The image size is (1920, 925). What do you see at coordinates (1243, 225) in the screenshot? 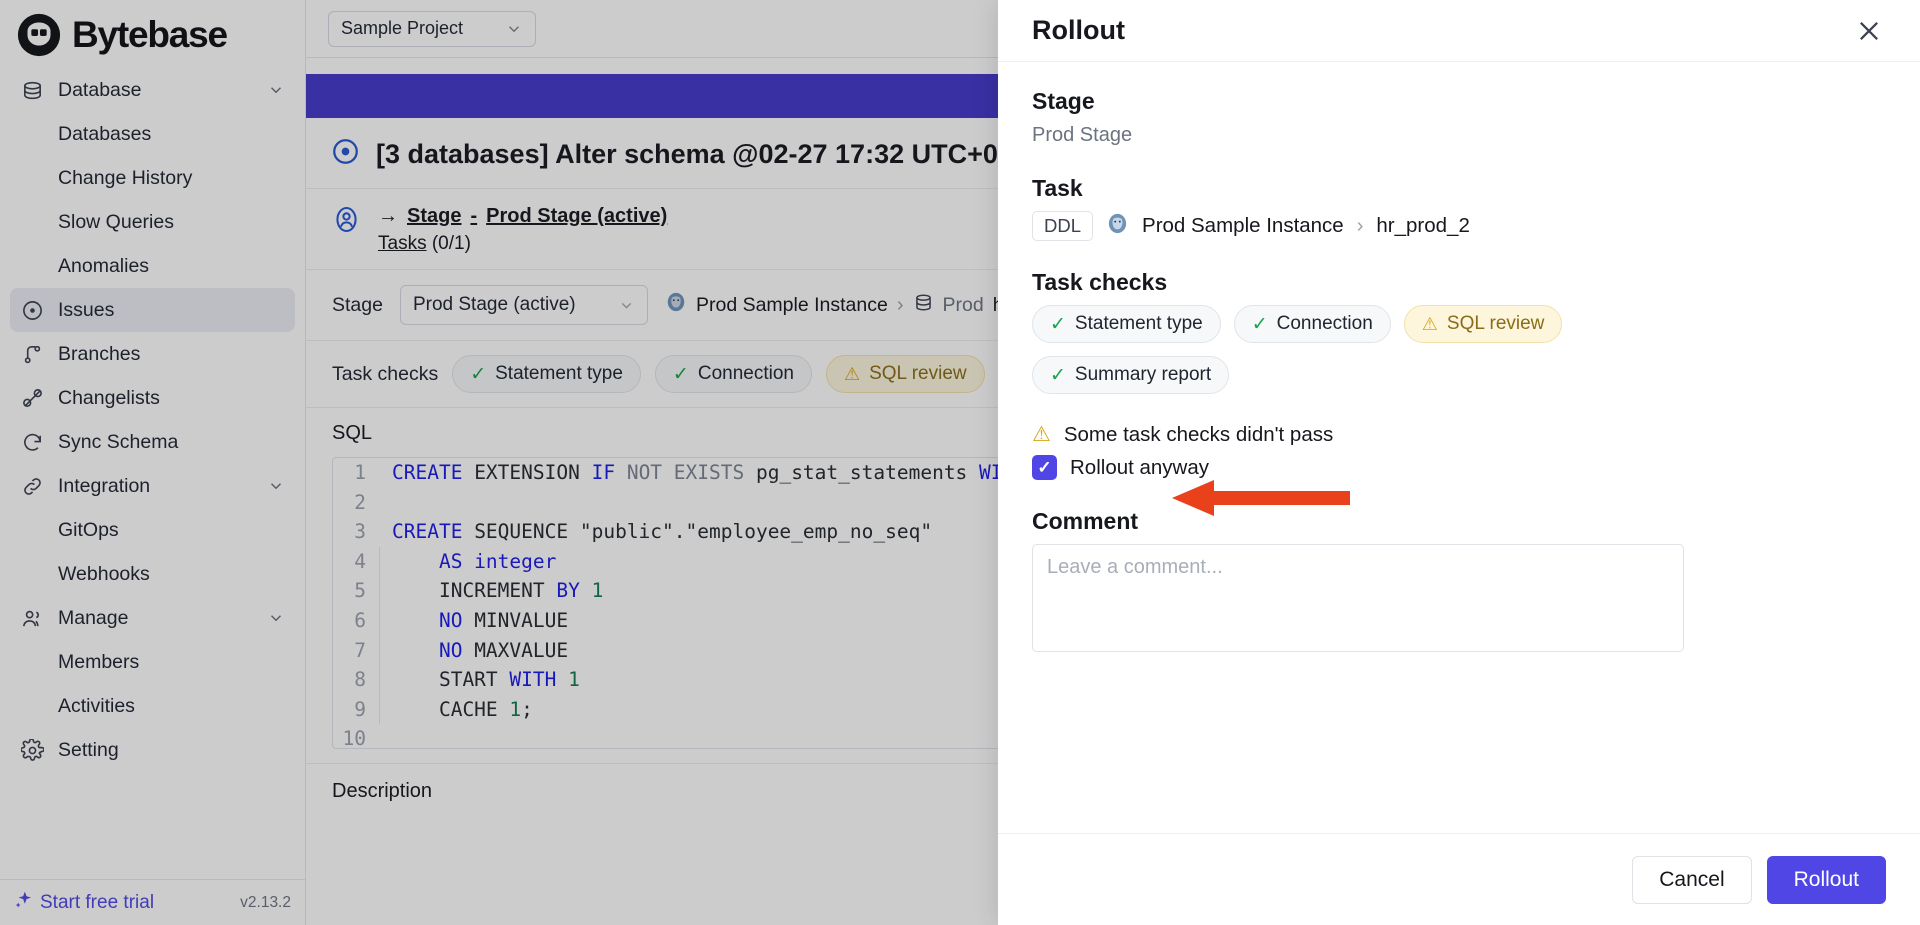
I see `task-instance-name: Prod Sample Instance` at bounding box center [1243, 225].